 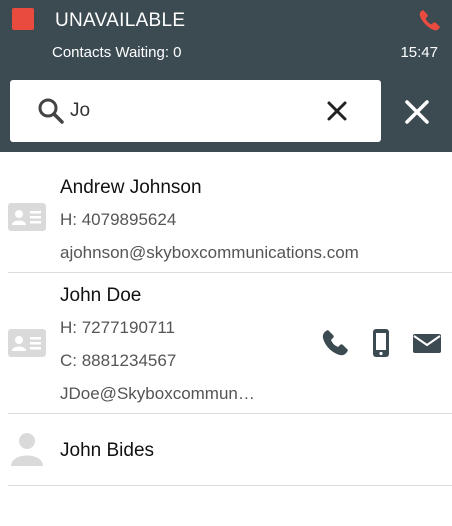 What do you see at coordinates (27, 449) in the screenshot?
I see `person-icon` at bounding box center [27, 449].